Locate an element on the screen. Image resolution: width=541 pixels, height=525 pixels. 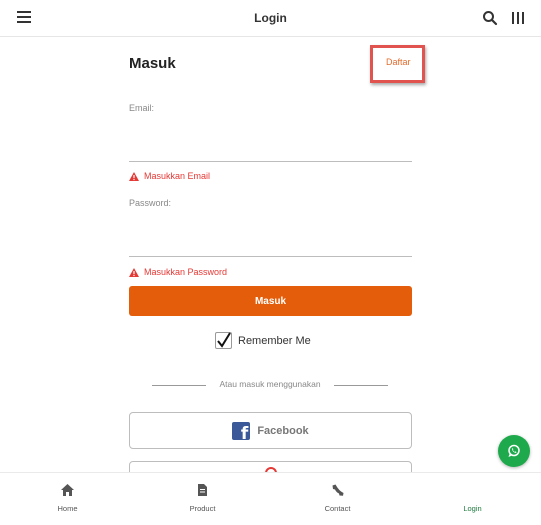
whatsapp-icon is located at coordinates (514, 450).